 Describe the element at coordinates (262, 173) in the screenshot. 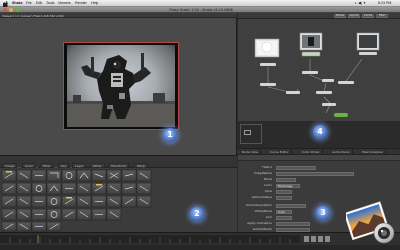

I see `param-label: imageName` at that location.